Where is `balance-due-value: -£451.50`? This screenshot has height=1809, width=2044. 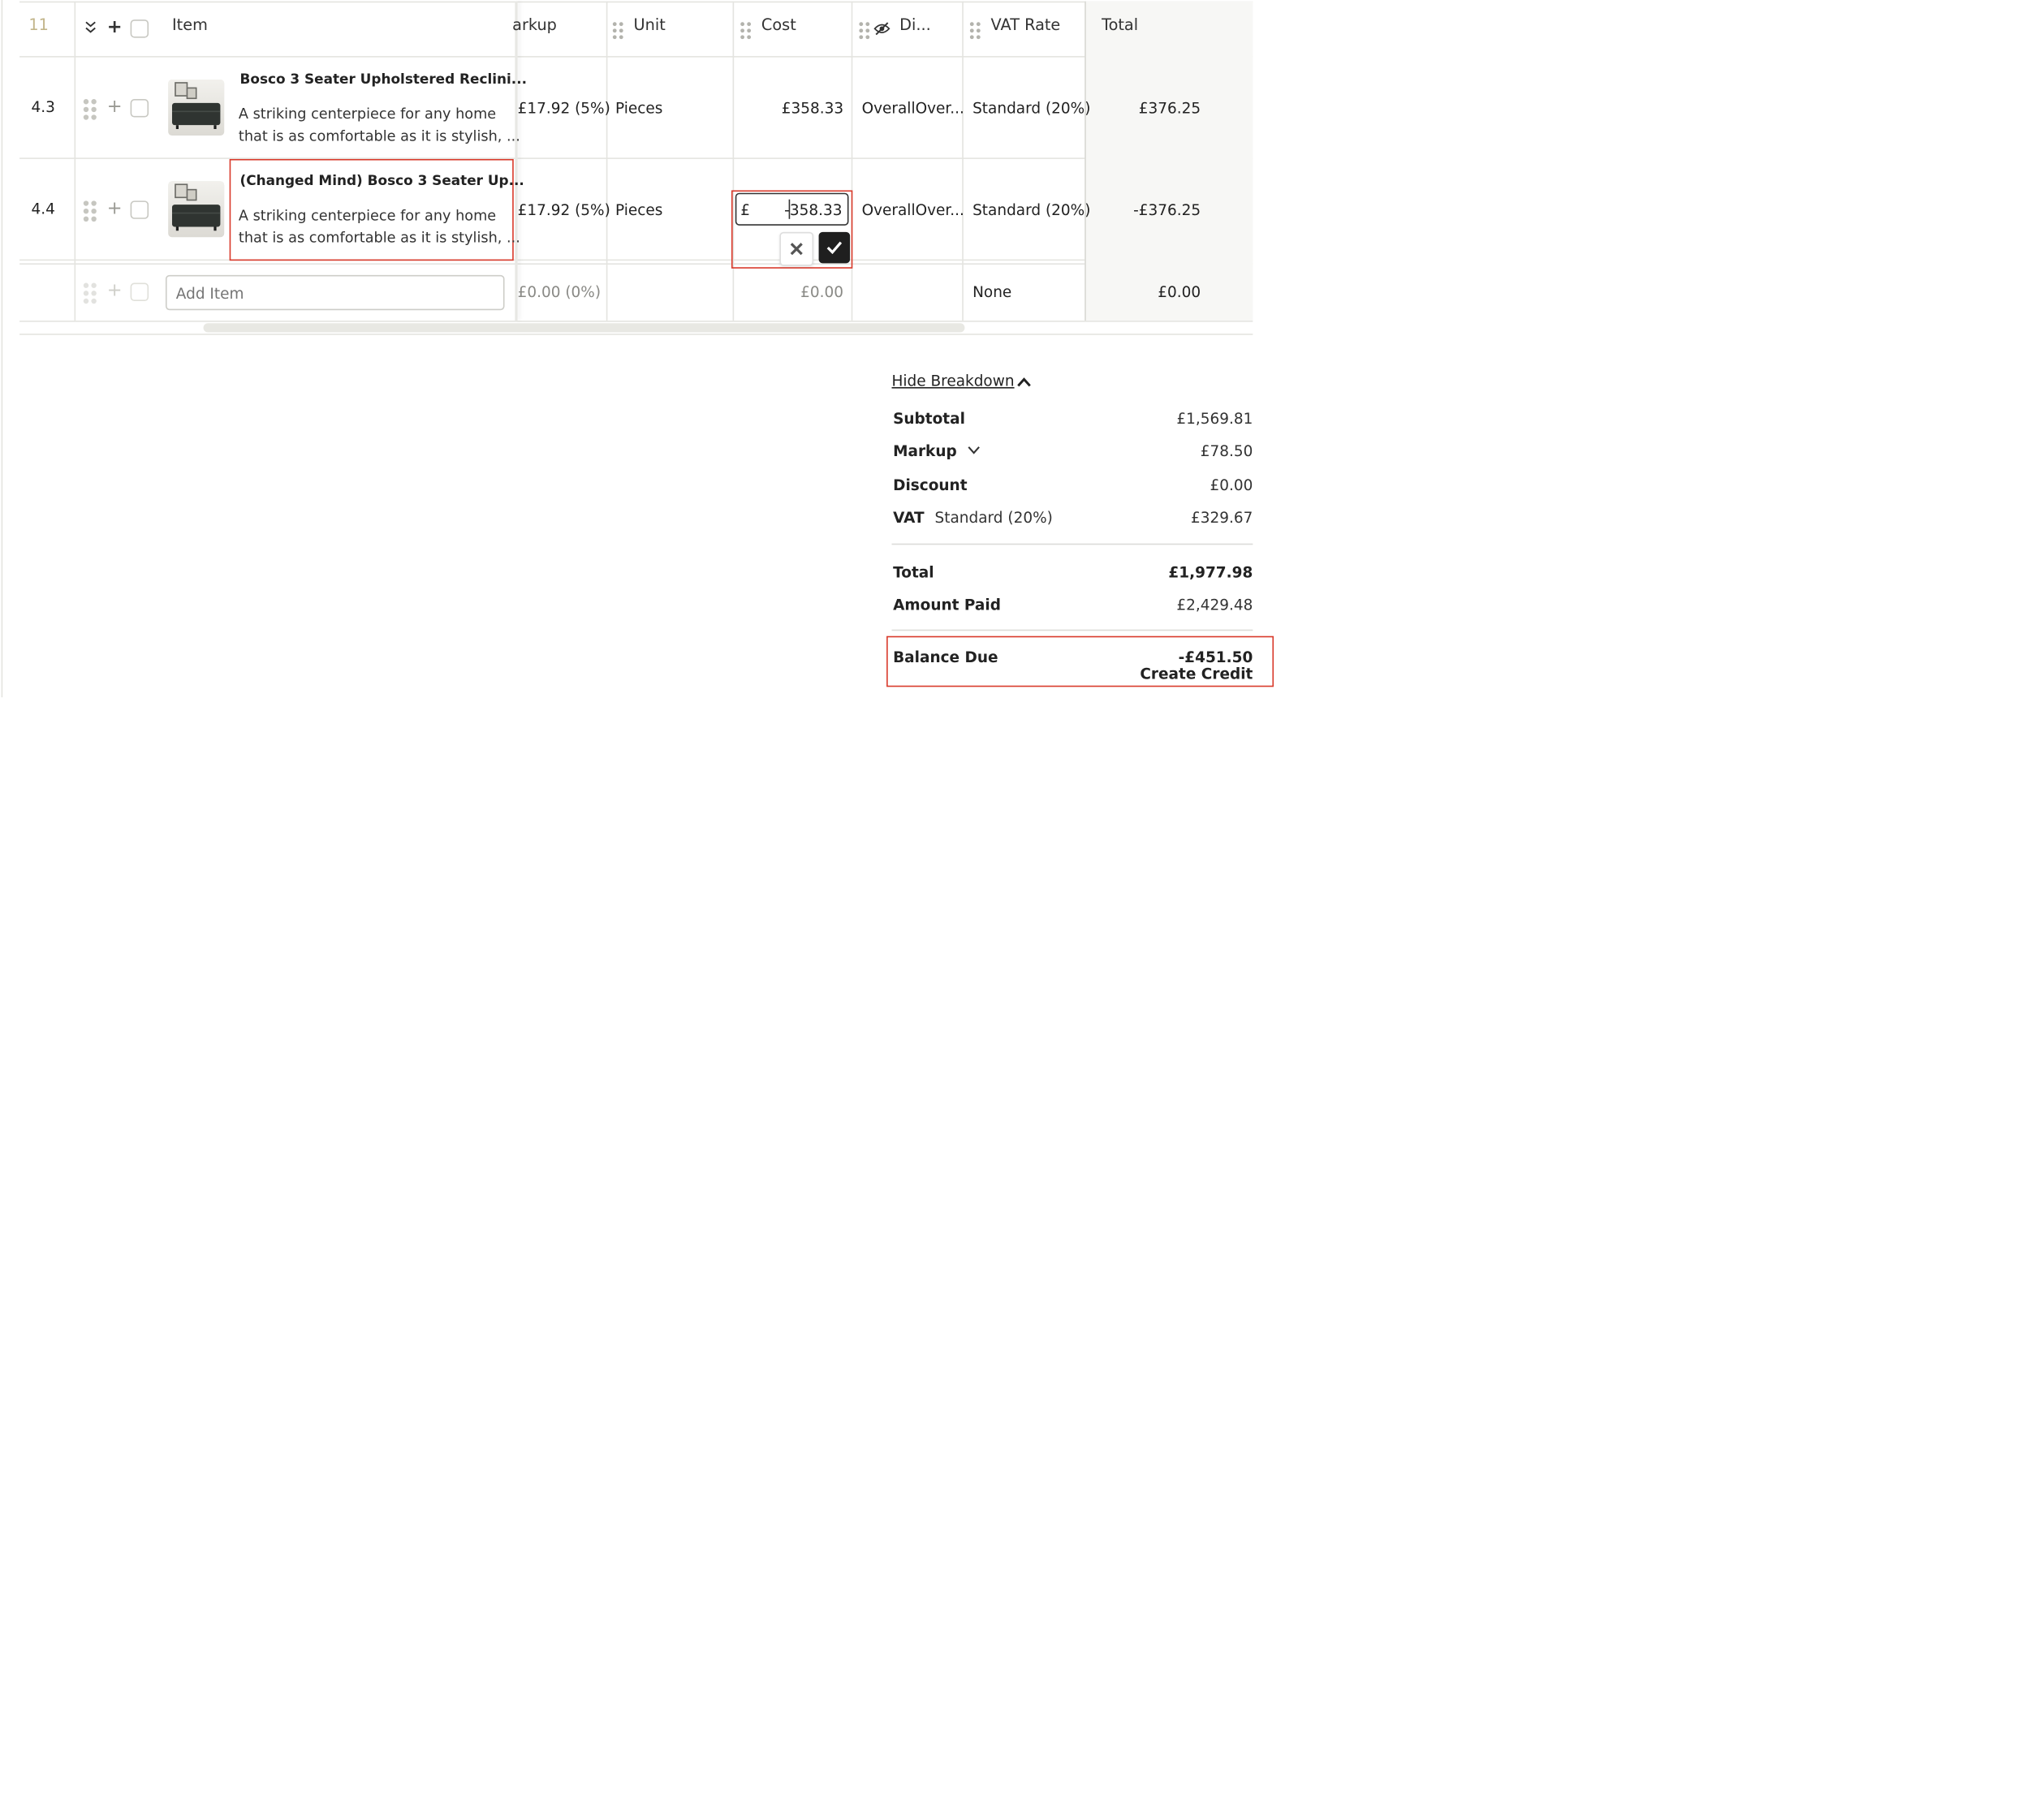 balance-due-value: -£451.50 is located at coordinates (1215, 657).